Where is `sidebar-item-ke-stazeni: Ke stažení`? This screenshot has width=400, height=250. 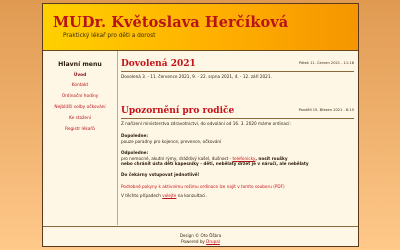 sidebar-item-ke-stazeni: Ke stažení is located at coordinates (80, 118).